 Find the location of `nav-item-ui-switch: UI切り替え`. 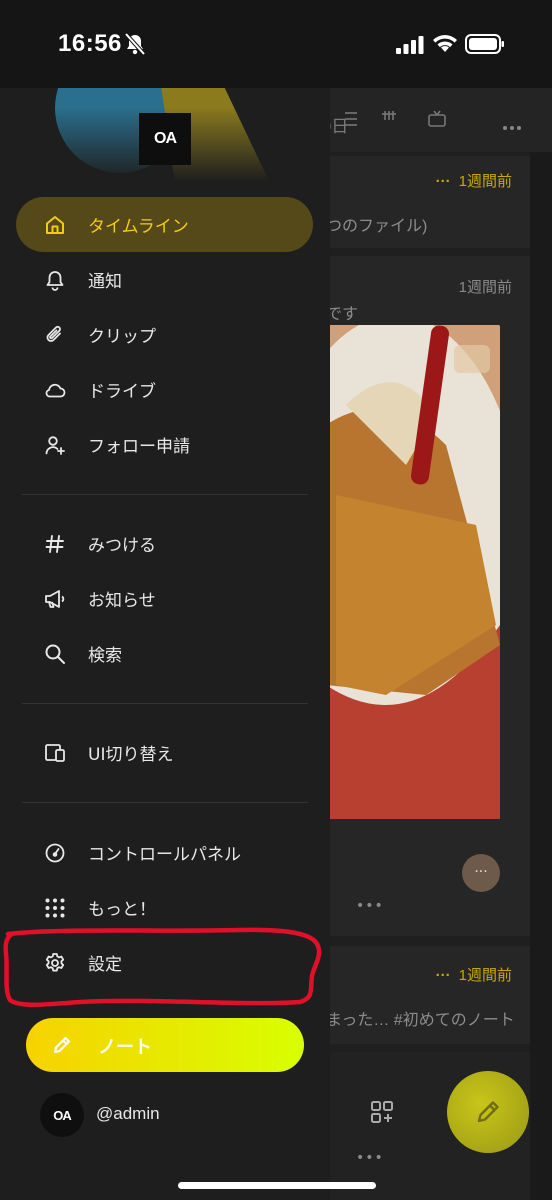

nav-item-ui-switch: UI切り替え is located at coordinates (164, 752).